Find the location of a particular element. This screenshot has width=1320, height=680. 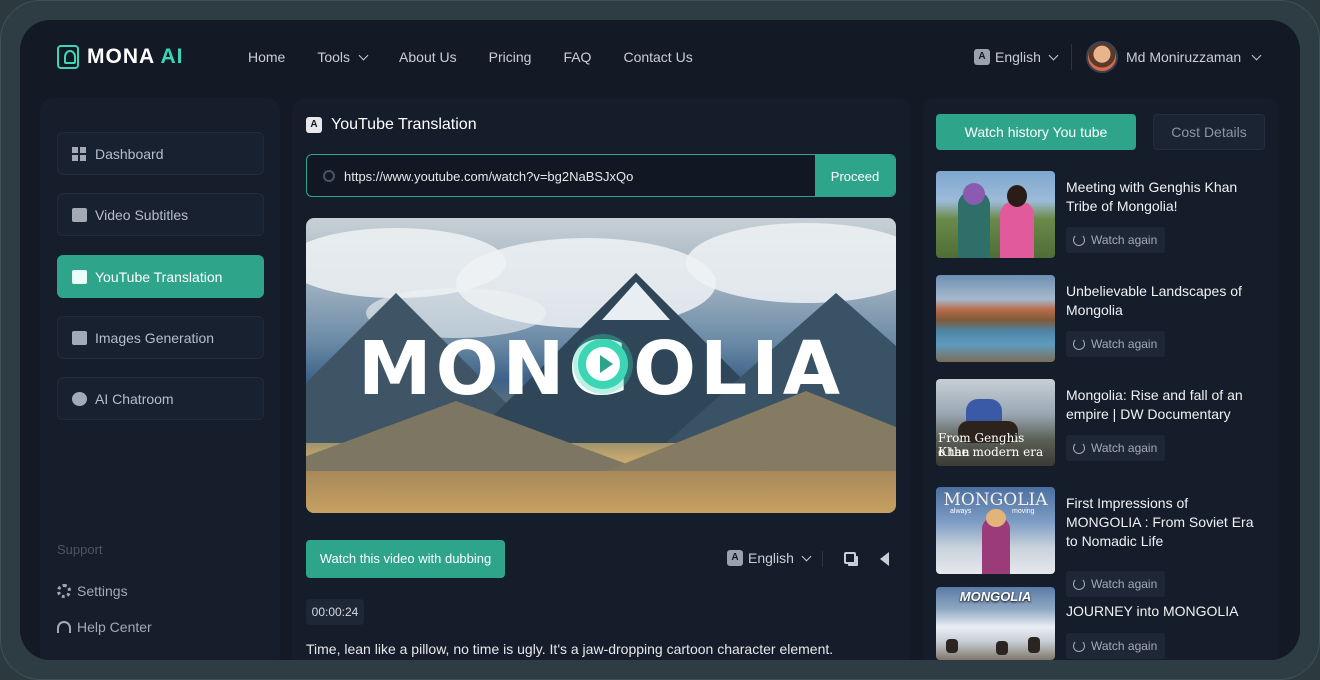

plain-graphic is located at coordinates (601, 492).